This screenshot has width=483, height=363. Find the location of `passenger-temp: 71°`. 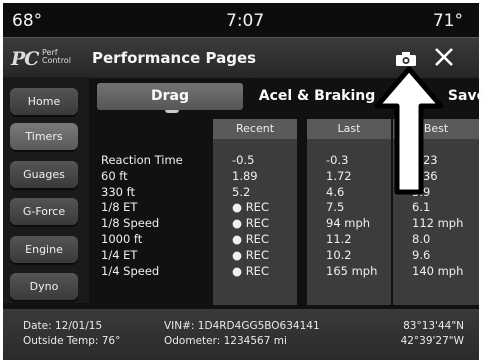

passenger-temp: 71° is located at coordinates (448, 21).